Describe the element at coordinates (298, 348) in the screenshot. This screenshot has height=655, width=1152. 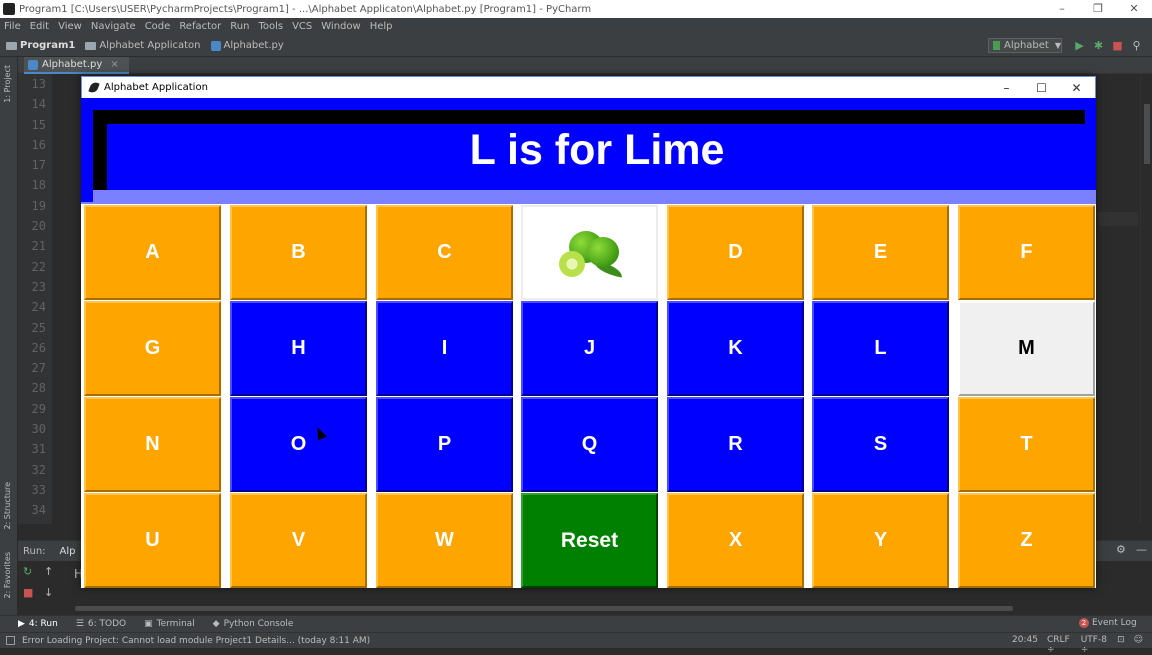
I see `letter-button-h: H` at that location.